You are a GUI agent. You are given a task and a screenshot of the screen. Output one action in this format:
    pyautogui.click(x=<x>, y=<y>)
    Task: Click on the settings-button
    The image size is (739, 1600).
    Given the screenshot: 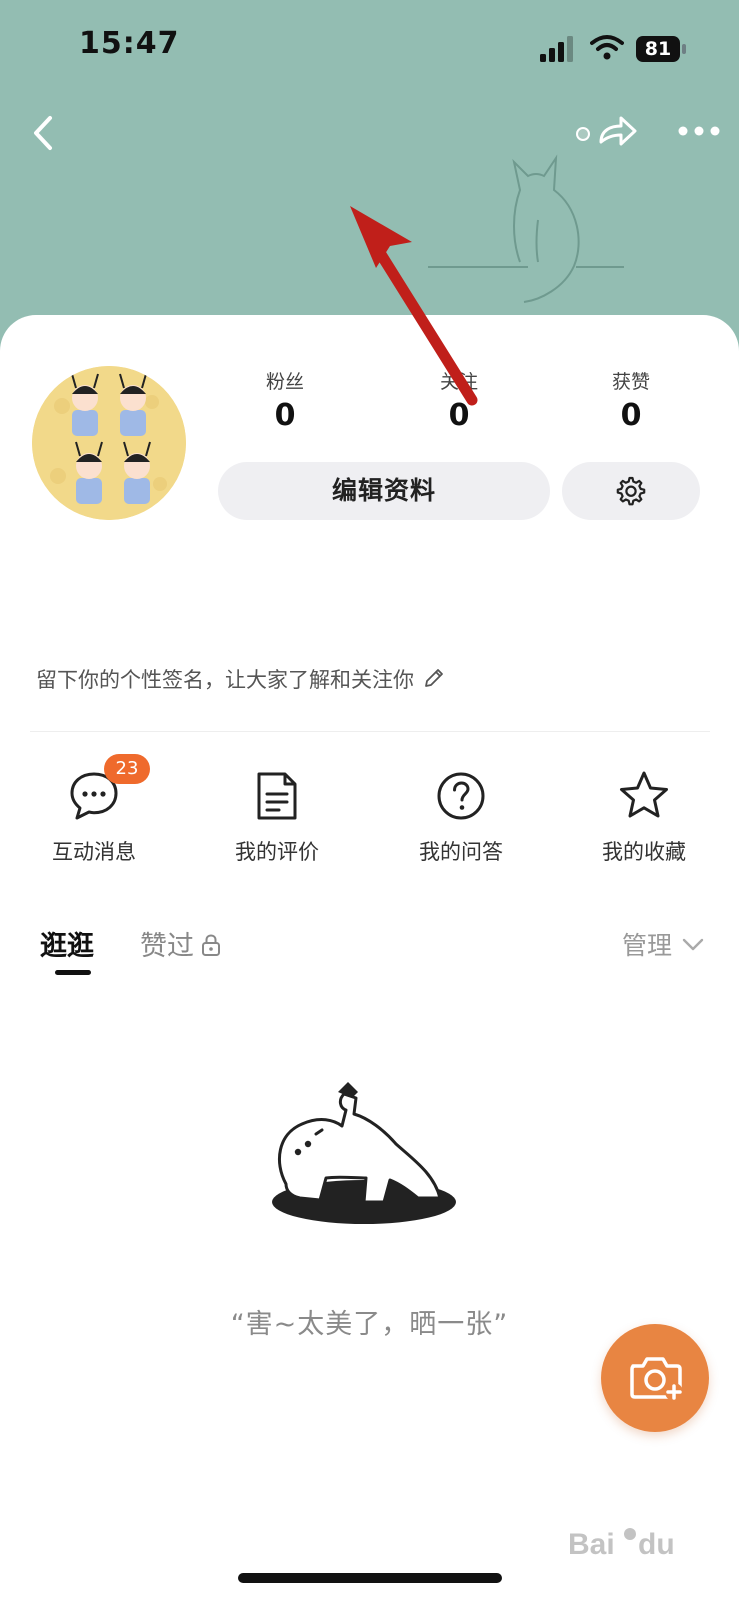 What is the action you would take?
    pyautogui.click(x=631, y=491)
    